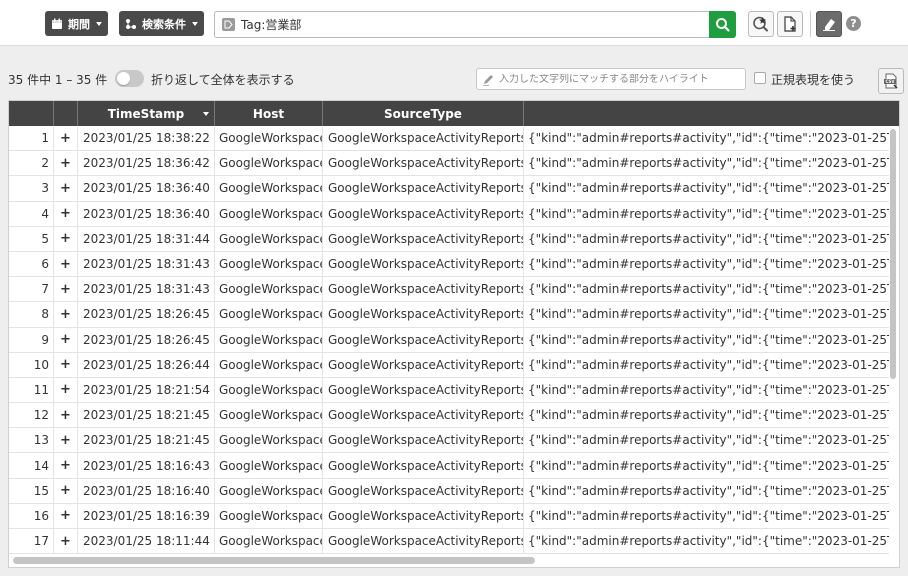 The height and width of the screenshot is (576, 908). I want to click on header-sourcetype: SourceType, so click(423, 113).